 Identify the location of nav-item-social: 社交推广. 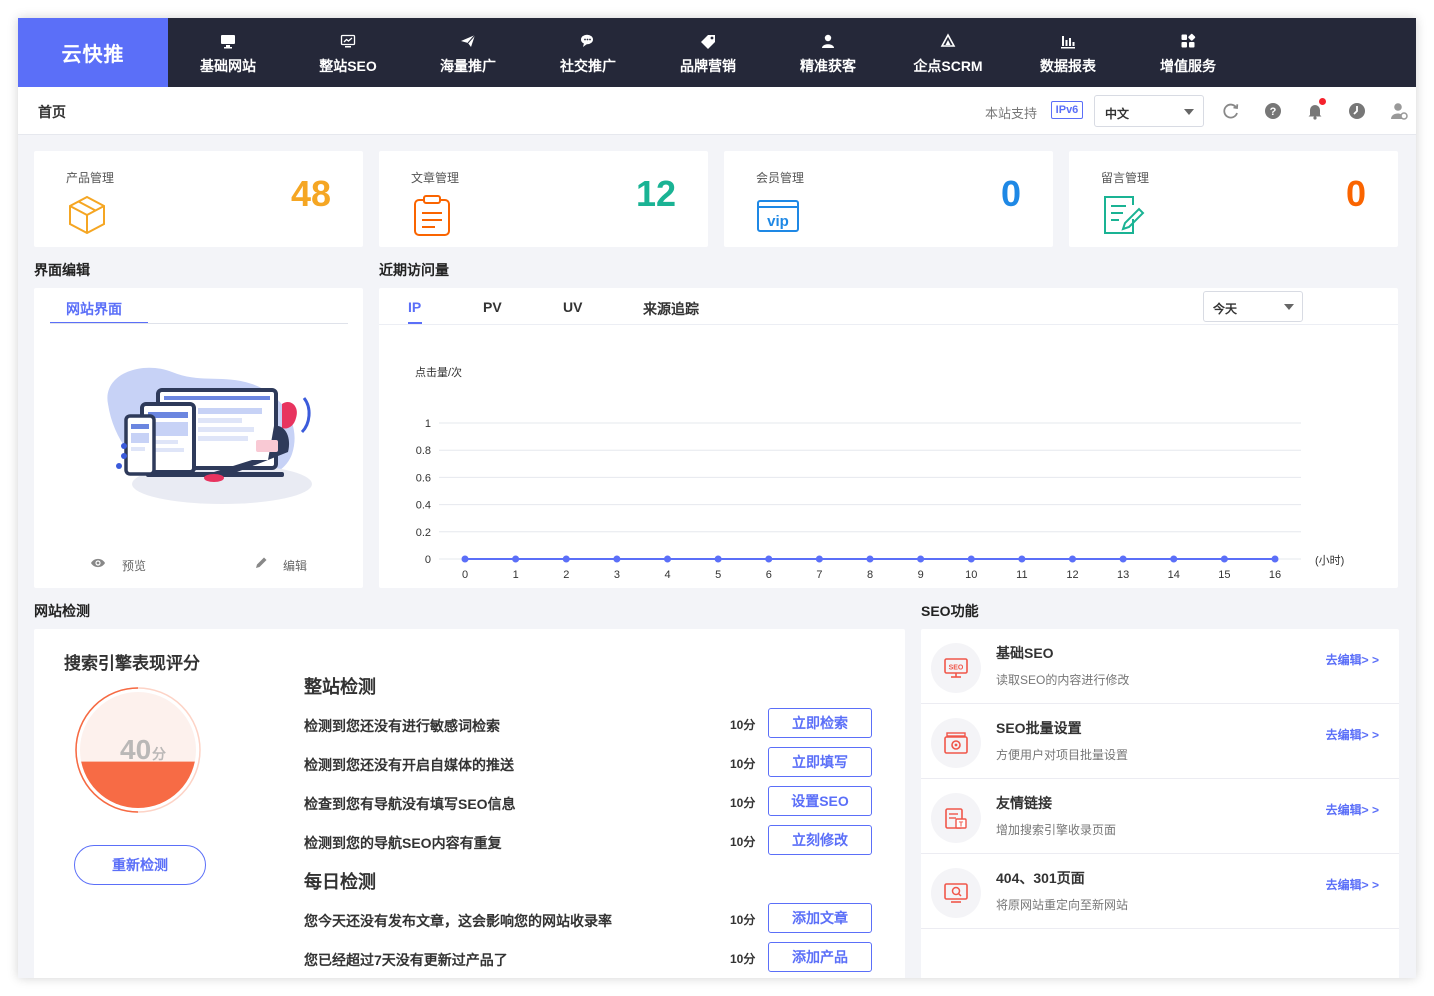
(588, 52).